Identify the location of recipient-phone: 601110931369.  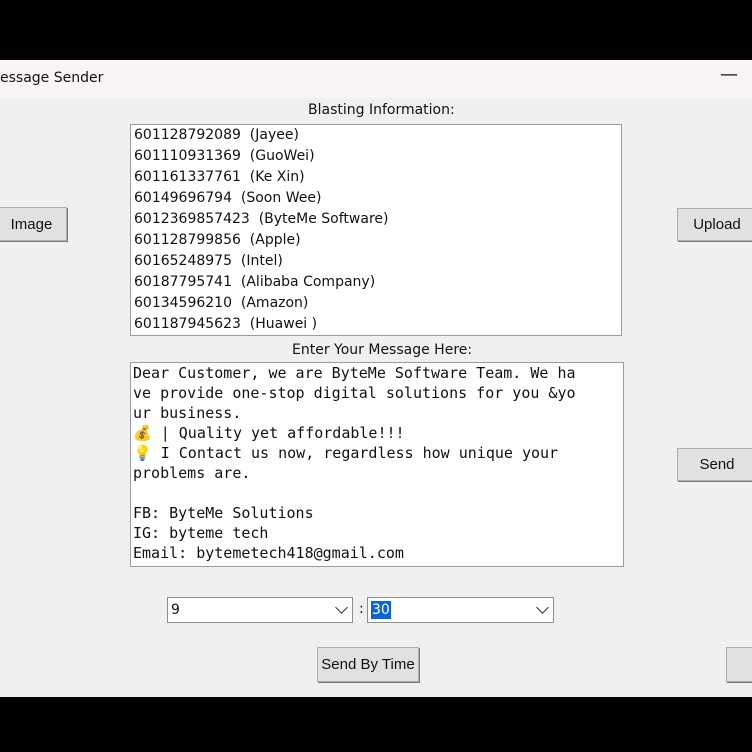
(187, 156).